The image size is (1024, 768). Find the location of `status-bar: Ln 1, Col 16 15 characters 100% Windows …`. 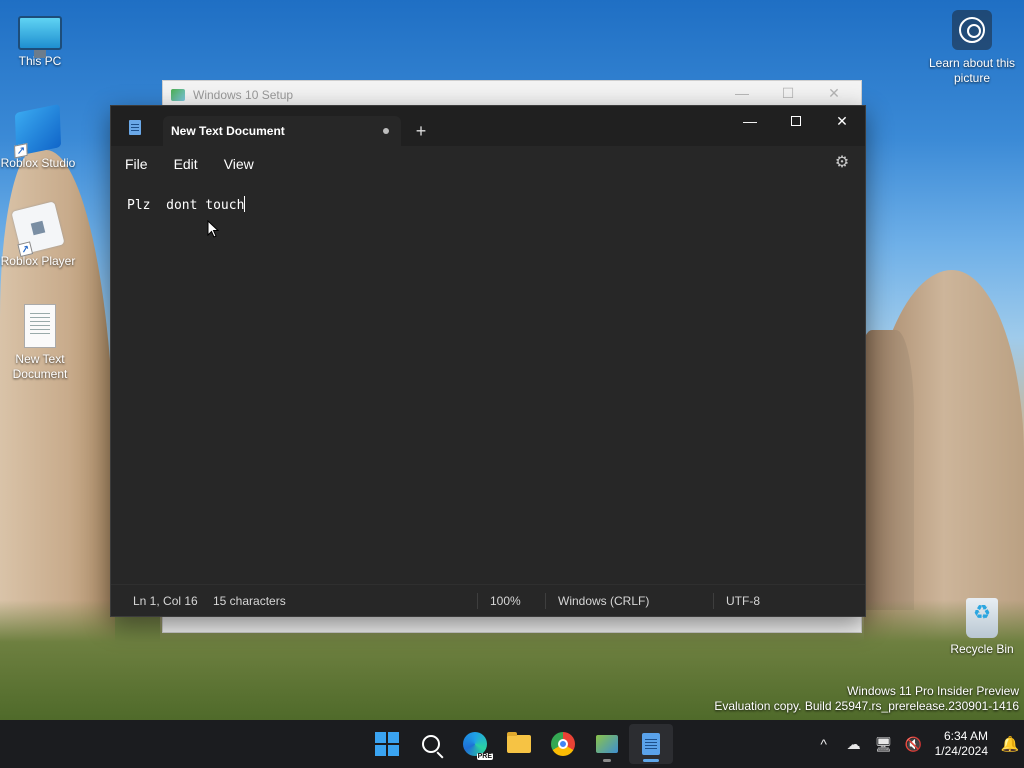

status-bar: Ln 1, Col 16 15 characters 100% Windows … is located at coordinates (488, 600).